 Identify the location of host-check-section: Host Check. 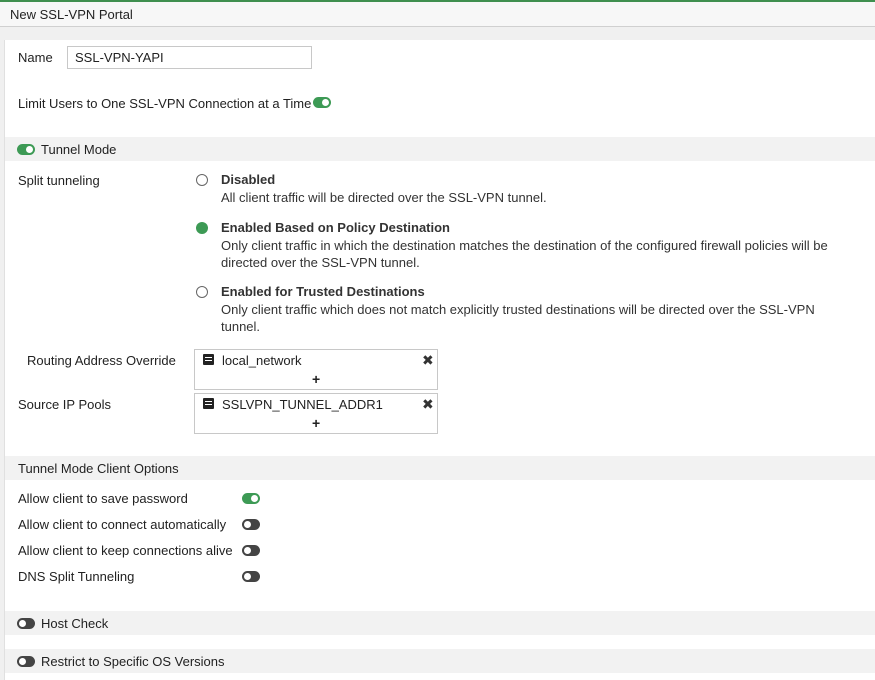
(440, 623).